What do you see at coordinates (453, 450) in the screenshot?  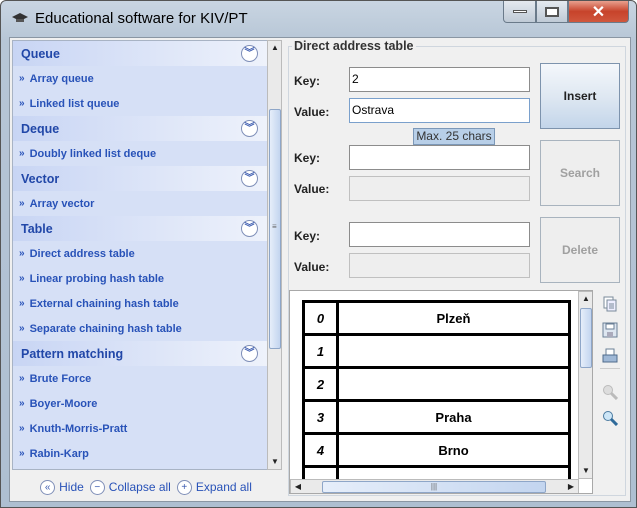 I see `value-cell: Brno` at bounding box center [453, 450].